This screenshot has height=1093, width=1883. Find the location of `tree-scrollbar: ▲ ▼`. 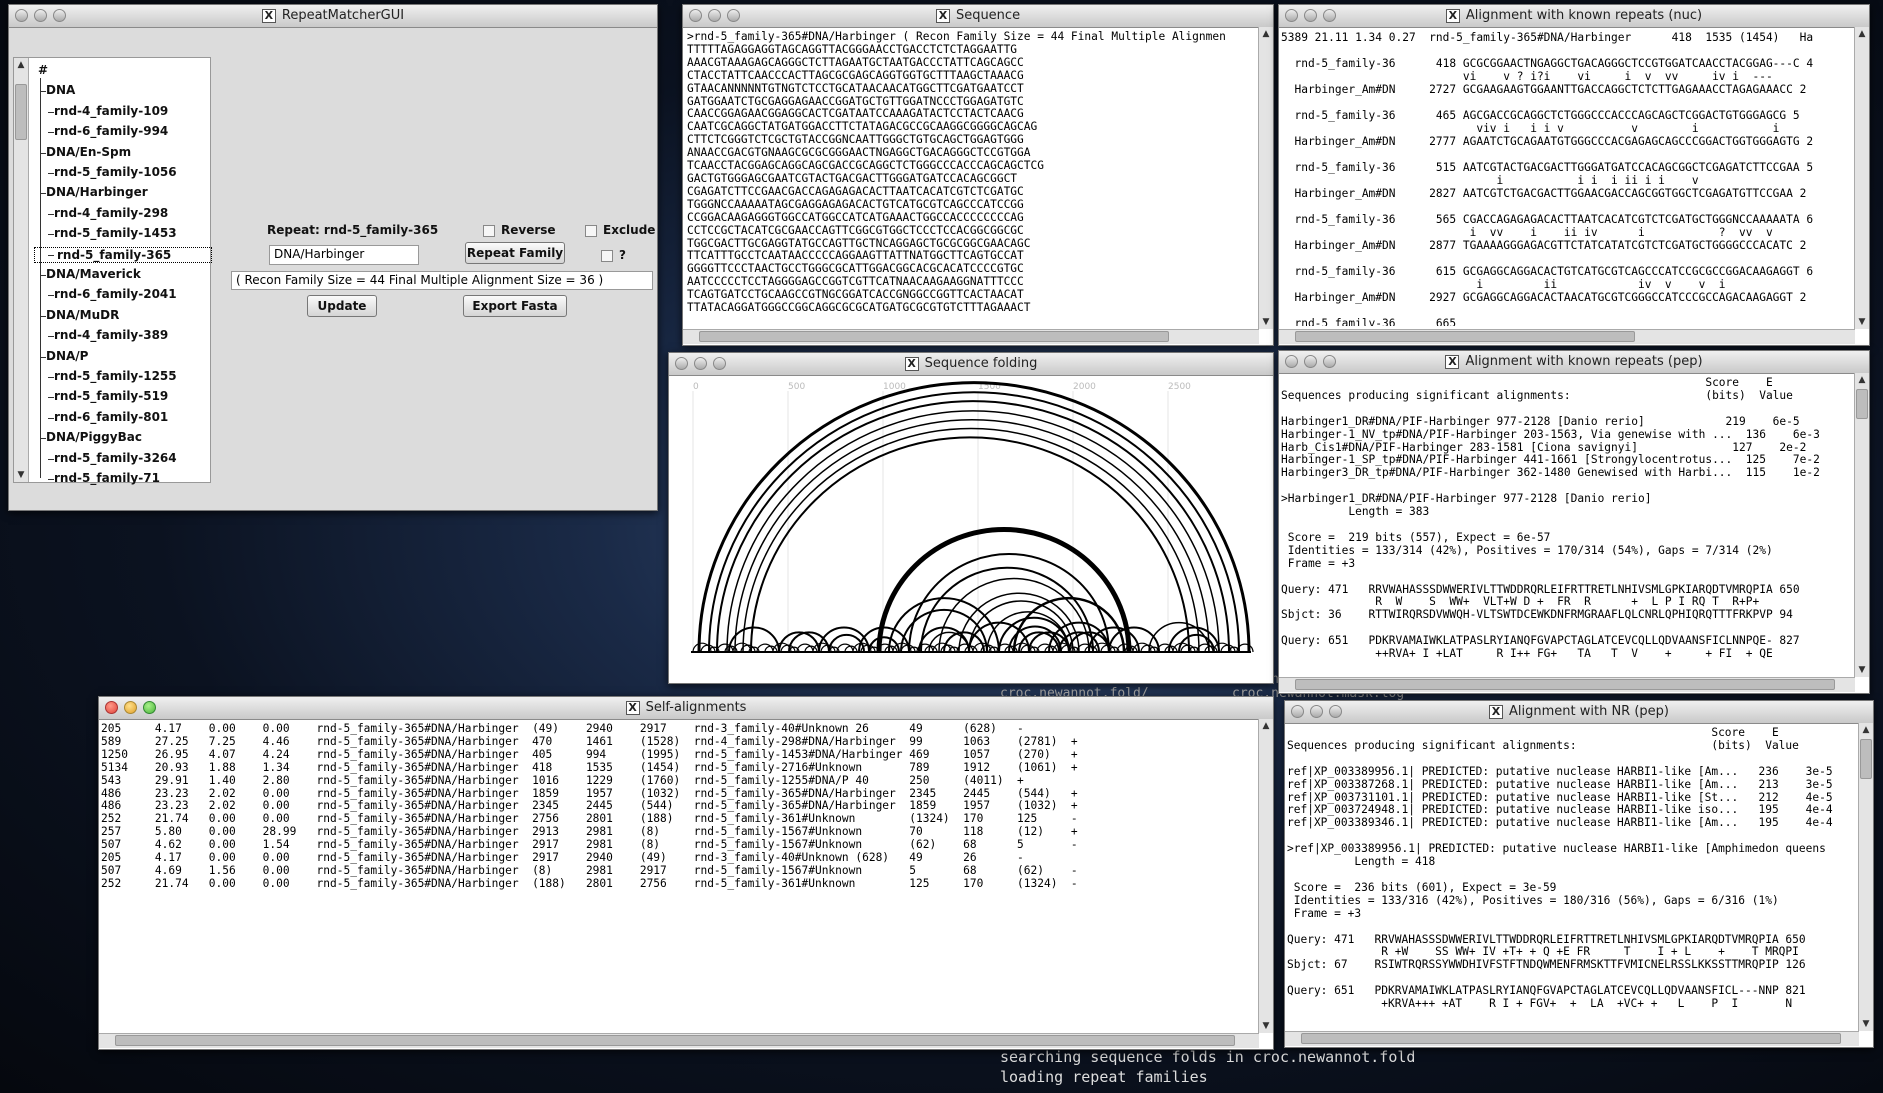

tree-scrollbar: ▲ ▼ is located at coordinates (21, 270).